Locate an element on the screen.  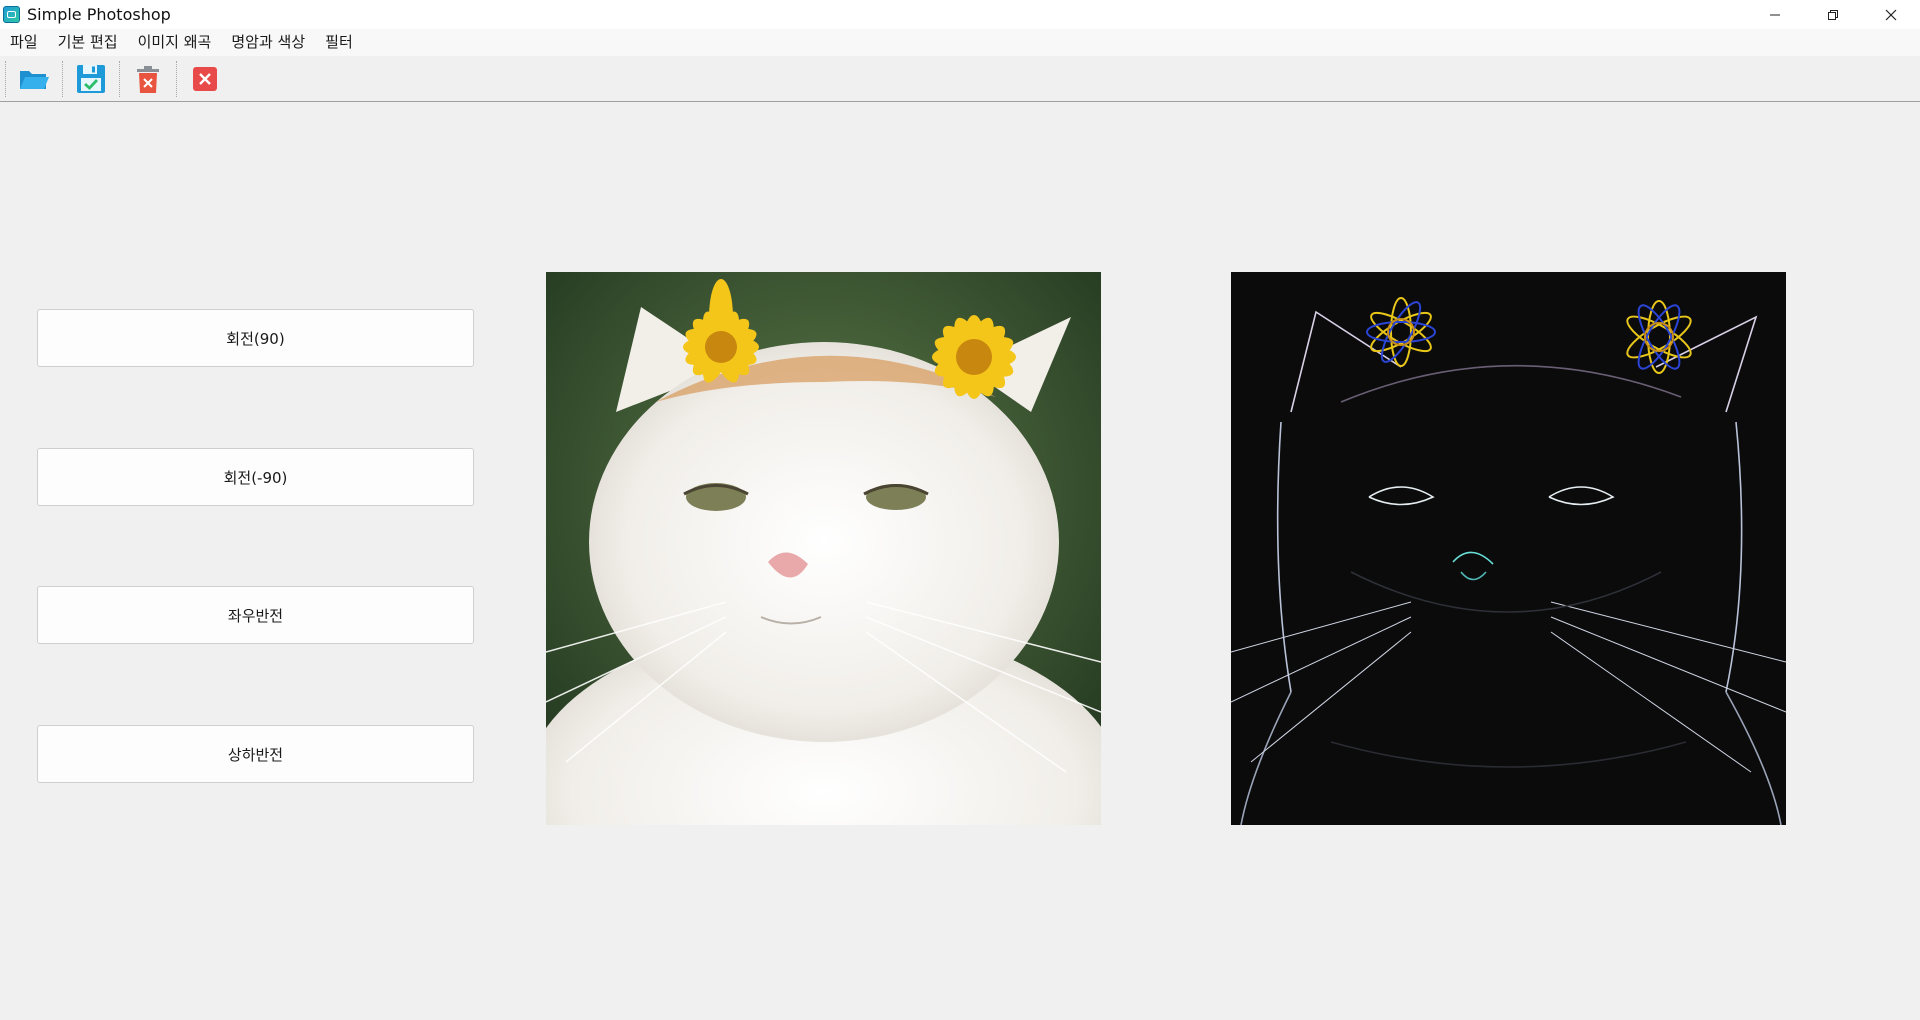
close-window-button is located at coordinates (1891, 14).